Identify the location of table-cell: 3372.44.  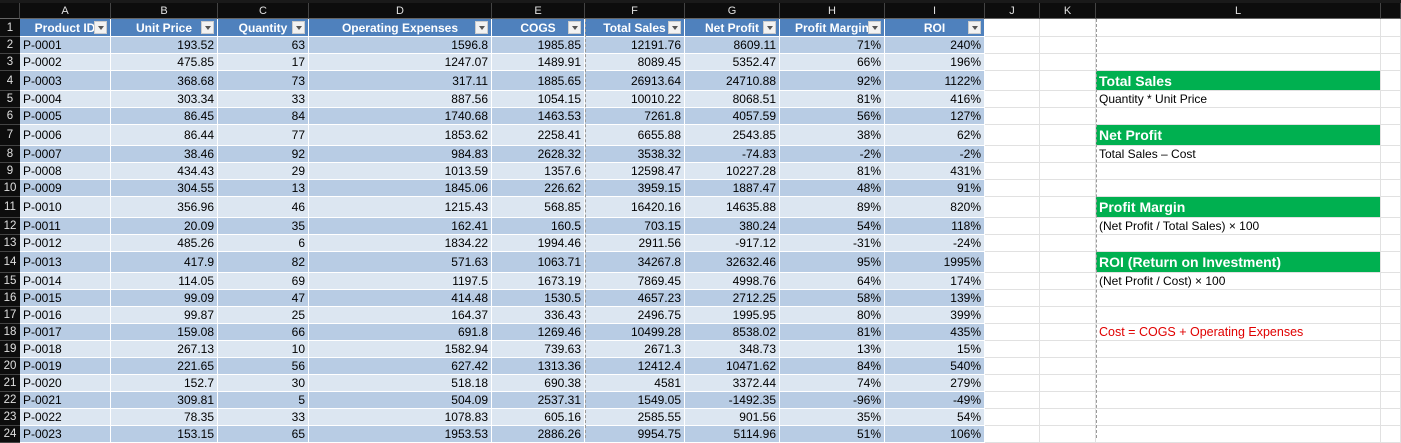
(732, 383).